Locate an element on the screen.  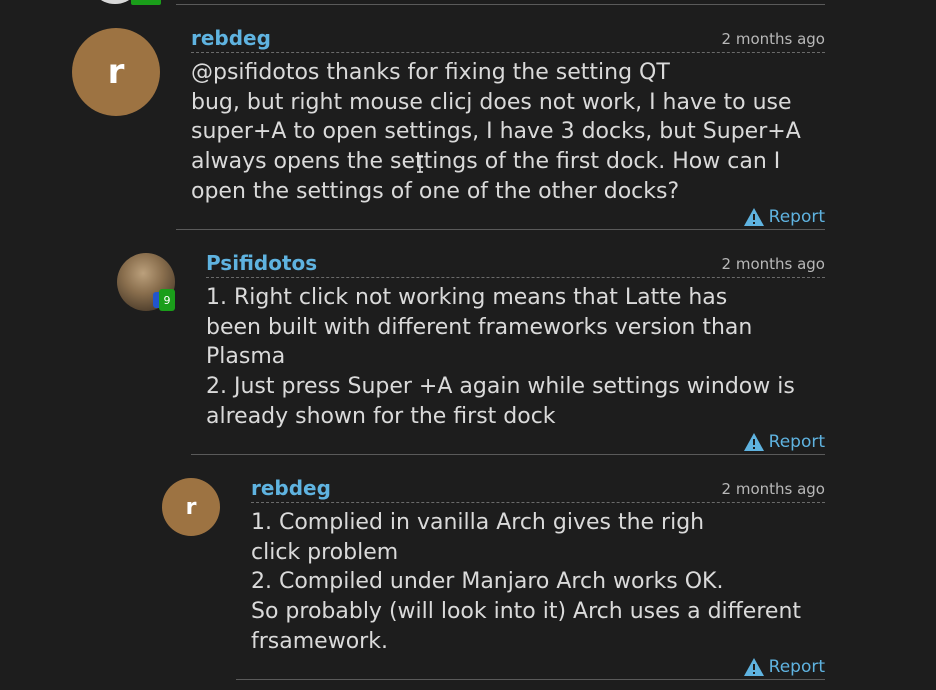
warning-triangle-icon is located at coordinates (753, 667).